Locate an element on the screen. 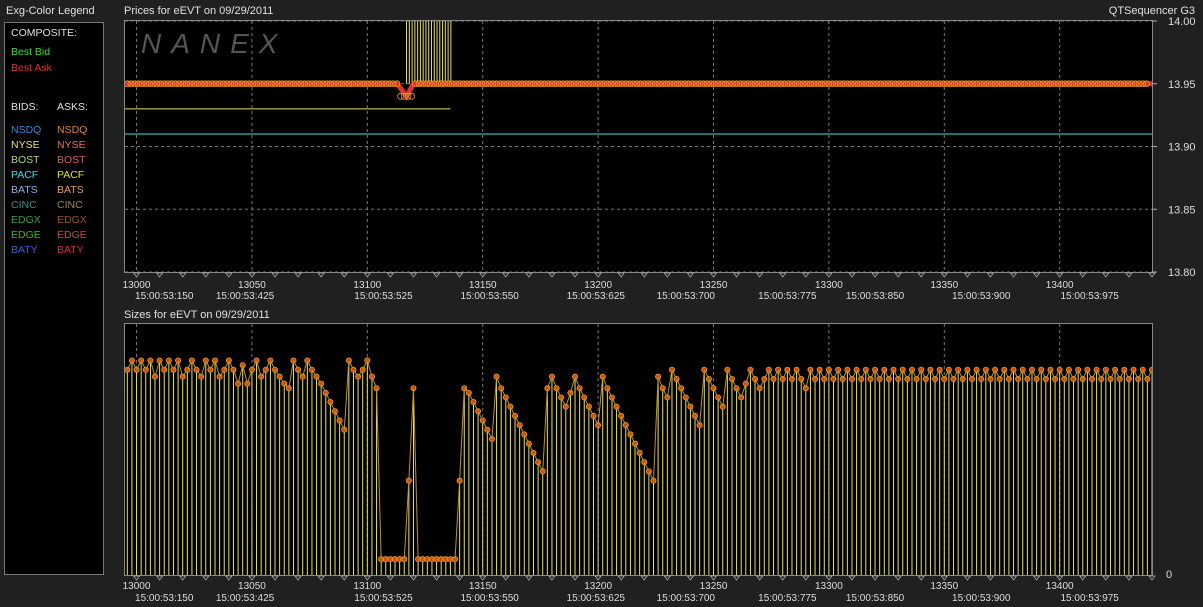 This screenshot has height=607, width=1203. price-xtick-label: 13050 is located at coordinates (252, 285).